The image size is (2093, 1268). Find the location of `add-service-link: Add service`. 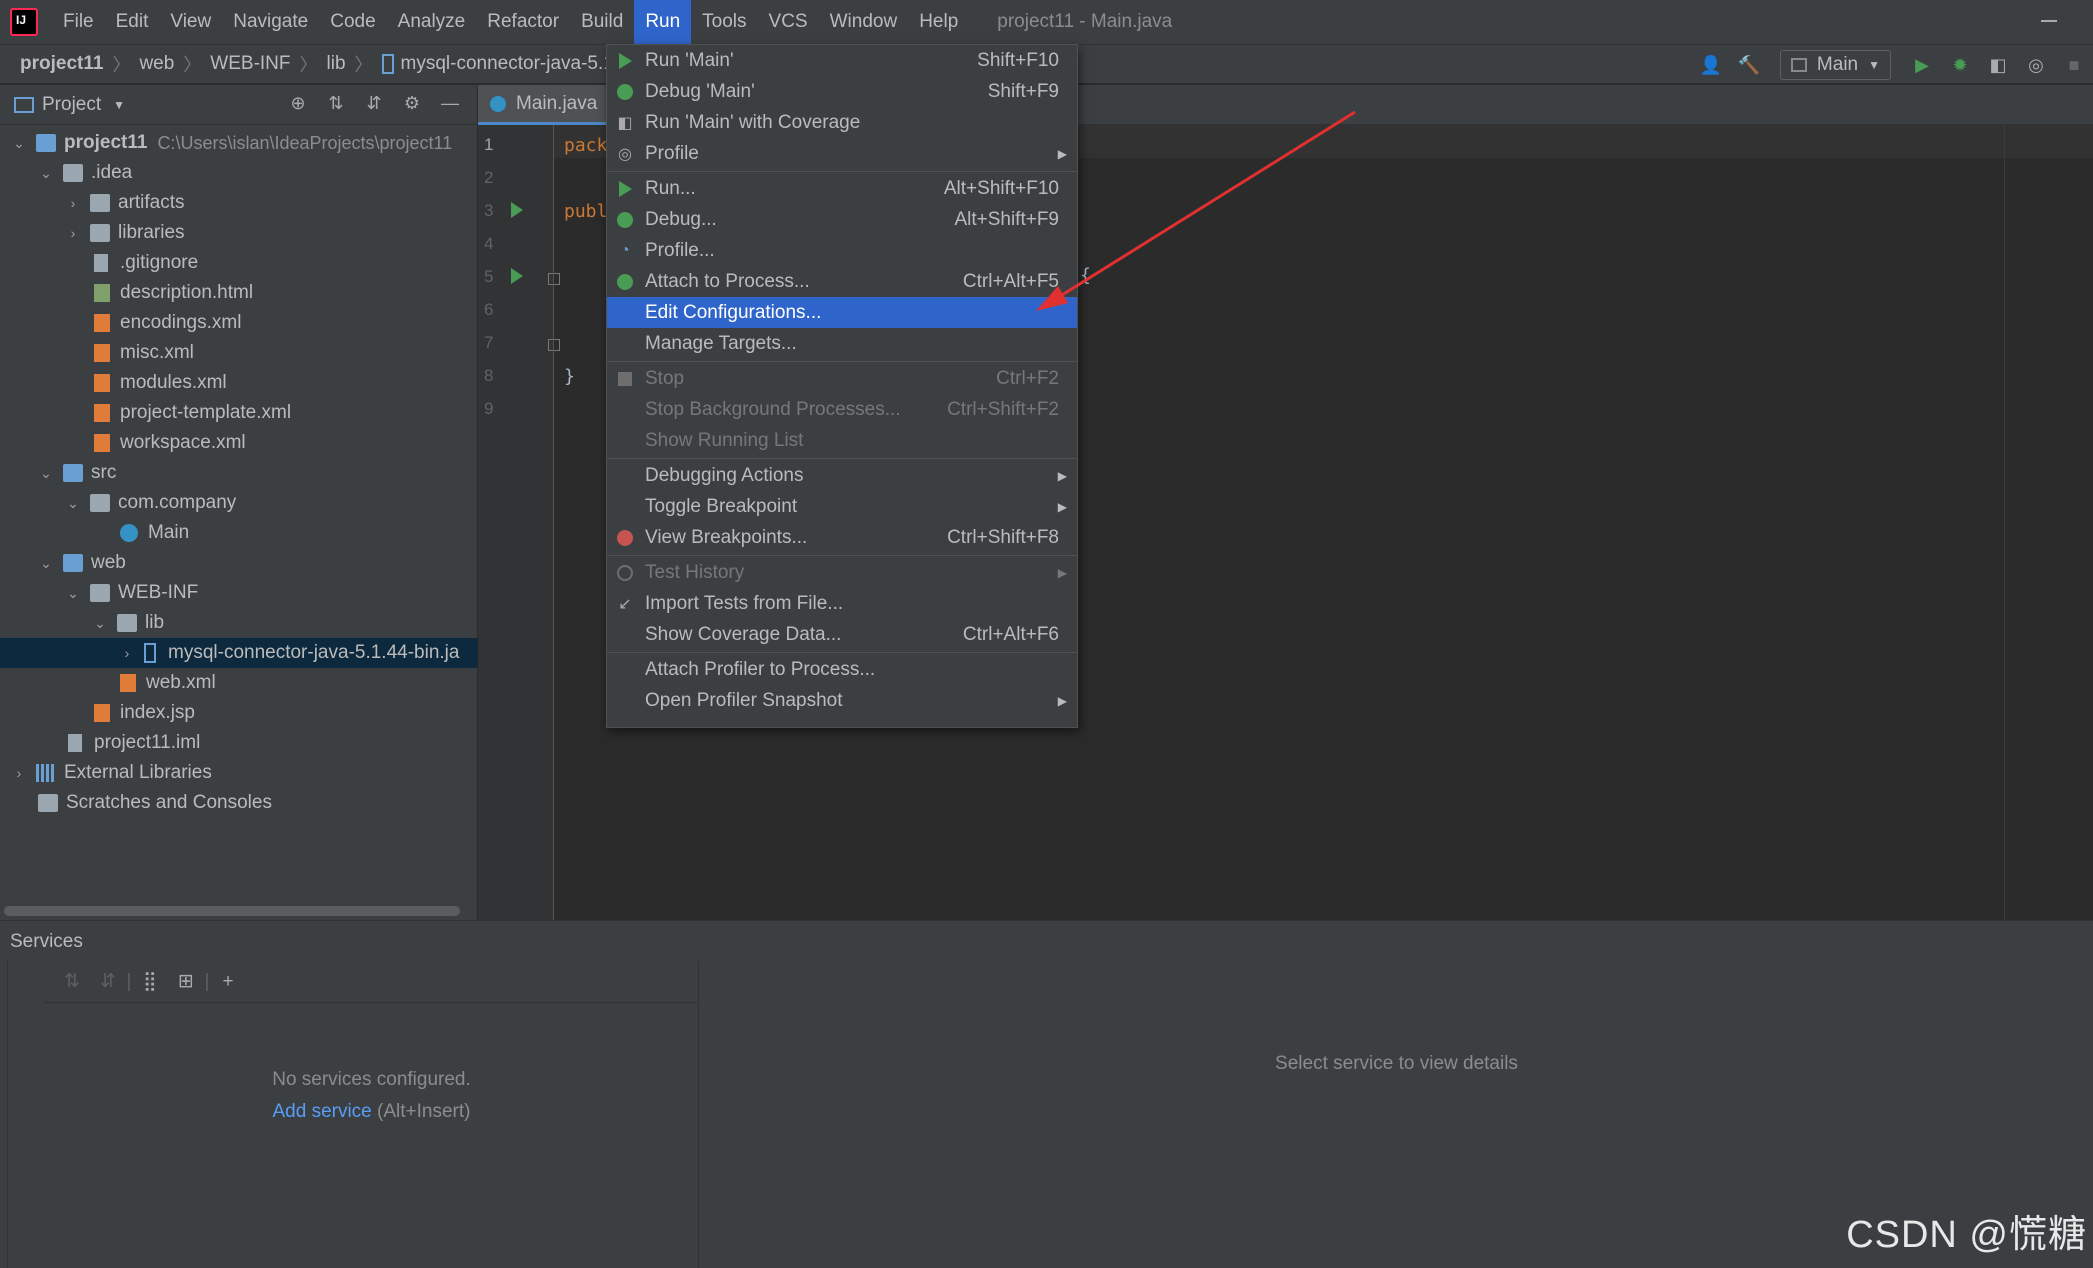

add-service-link: Add service is located at coordinates (321, 1111).